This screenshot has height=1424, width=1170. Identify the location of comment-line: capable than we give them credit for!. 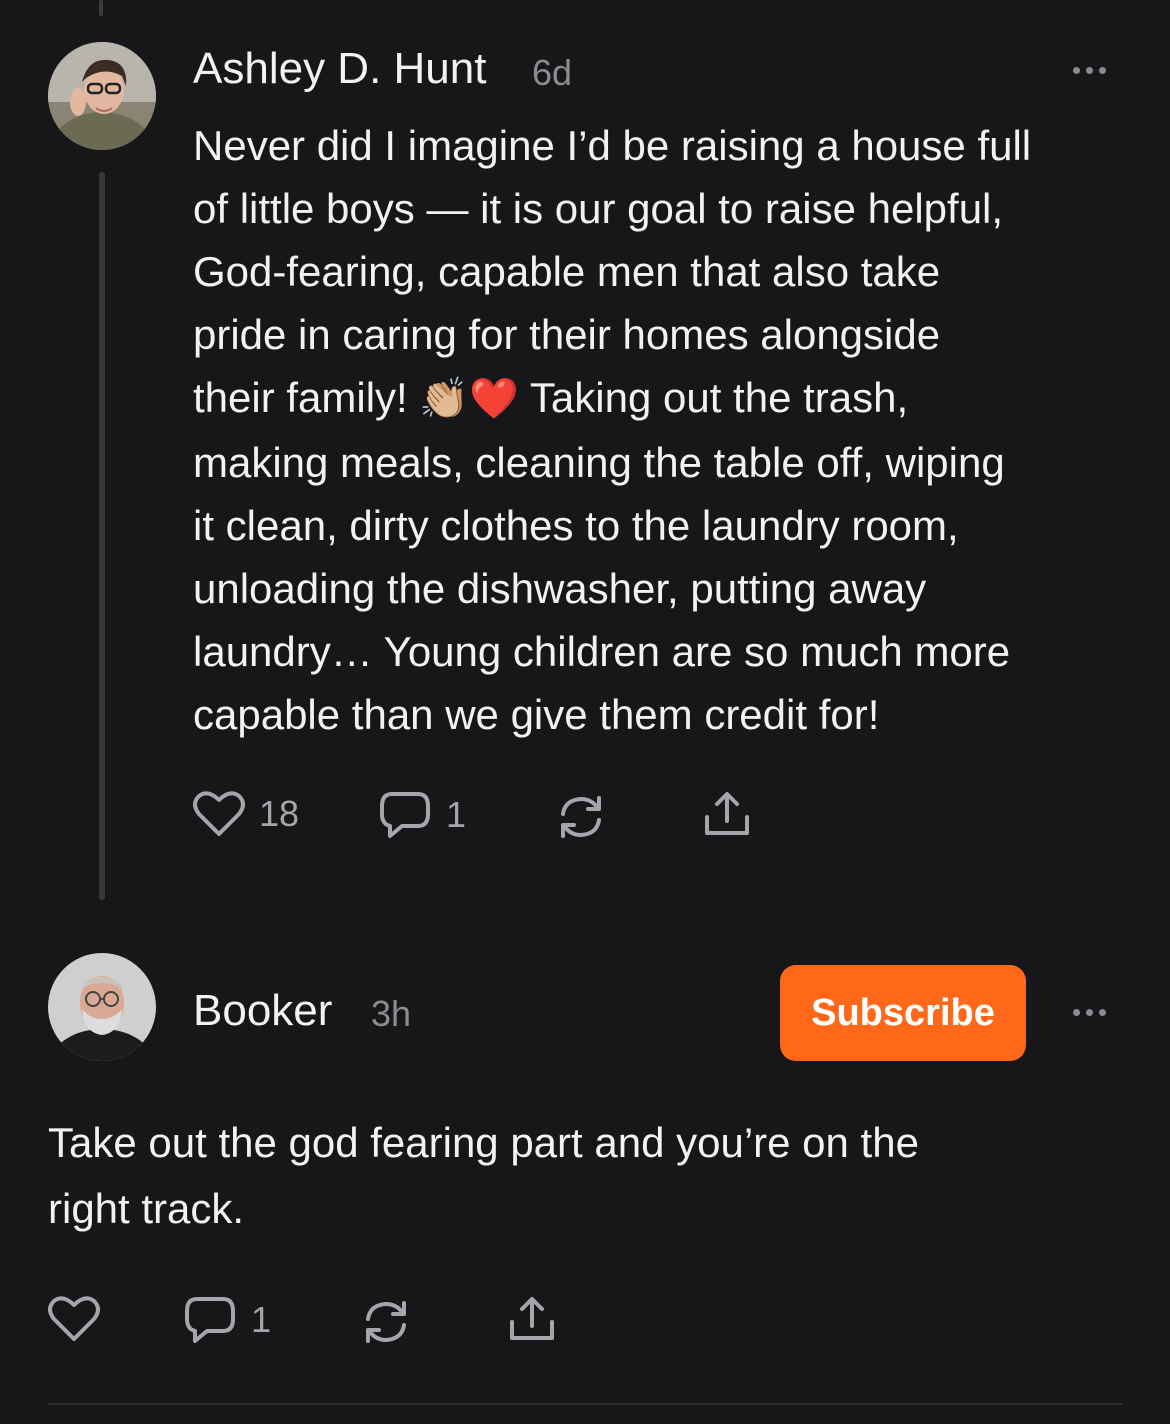
(536, 714).